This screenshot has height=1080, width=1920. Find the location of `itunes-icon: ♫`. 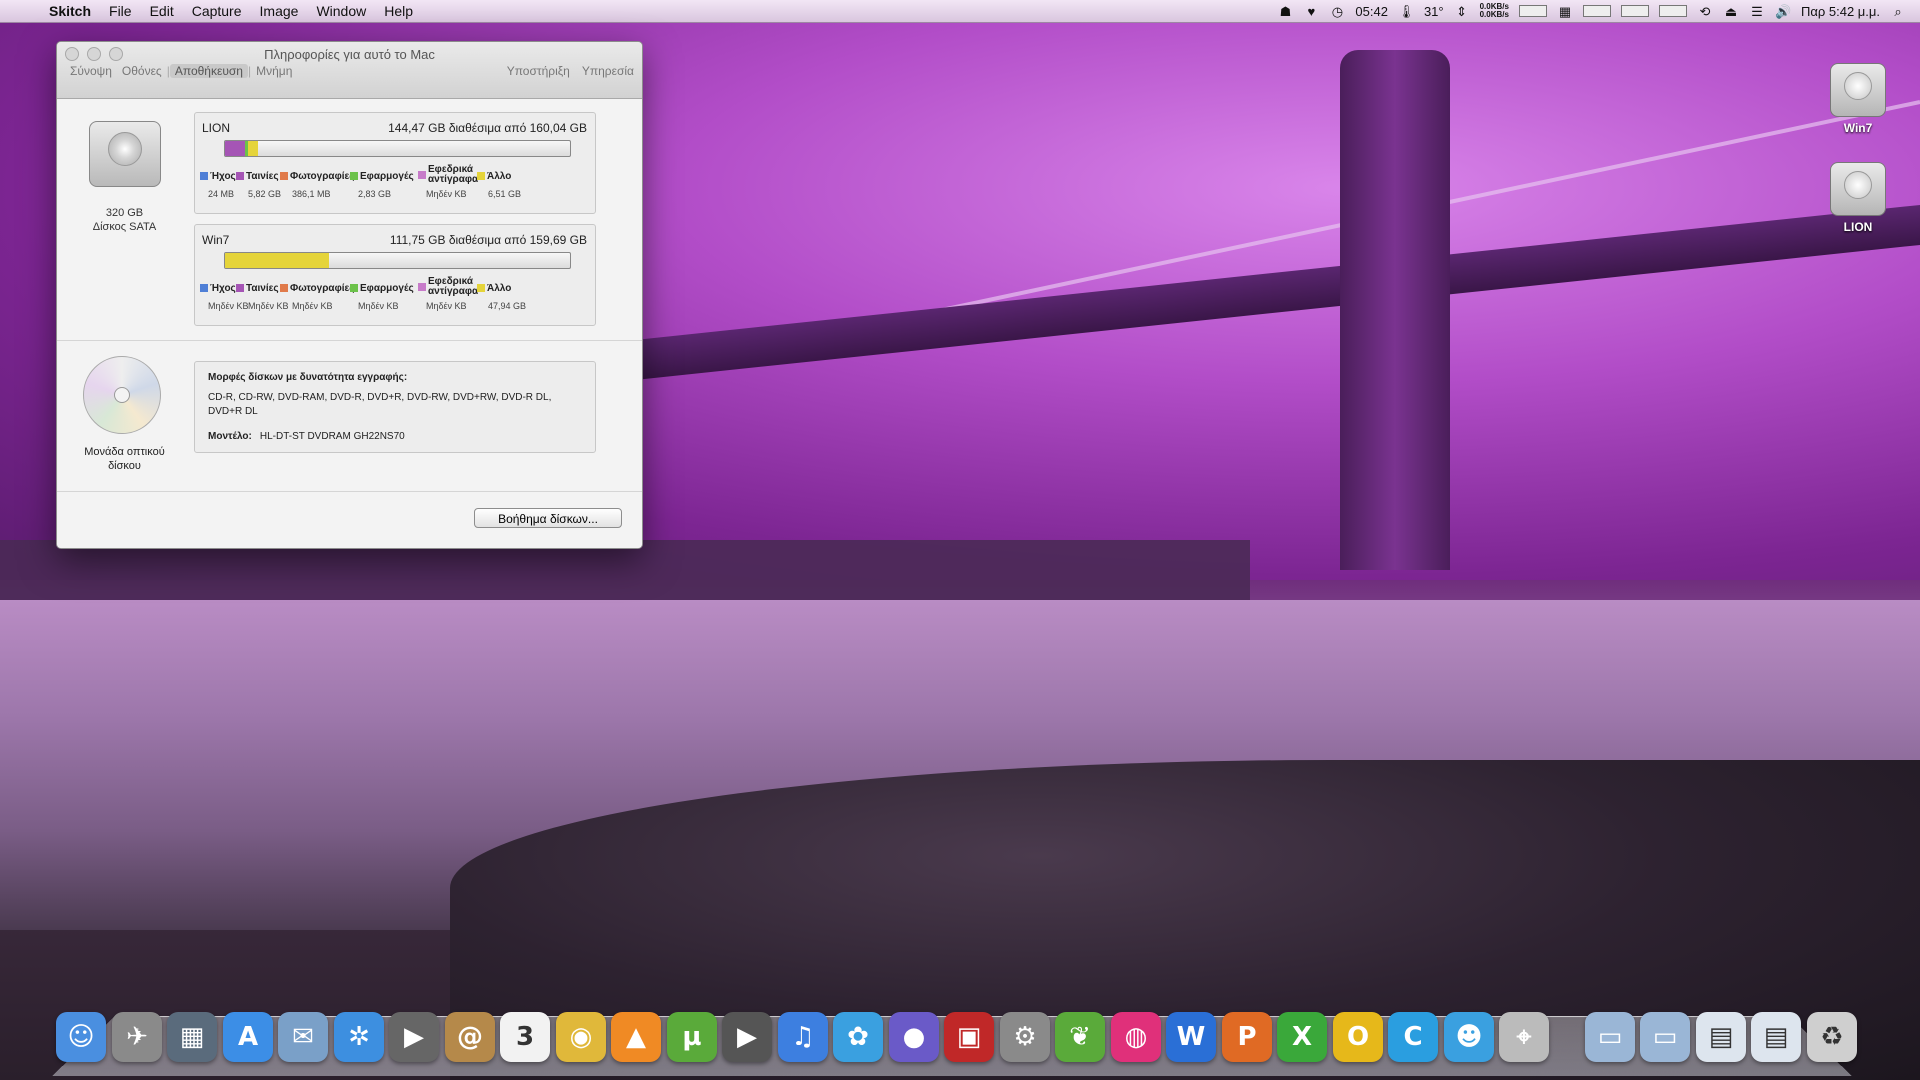

itunes-icon: ♫ is located at coordinates (803, 1037).